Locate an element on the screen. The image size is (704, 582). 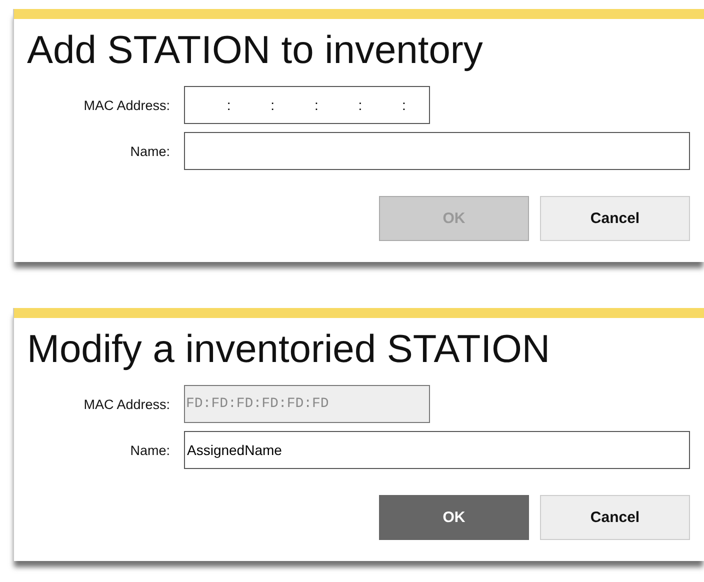
name-field is located at coordinates (437, 151).